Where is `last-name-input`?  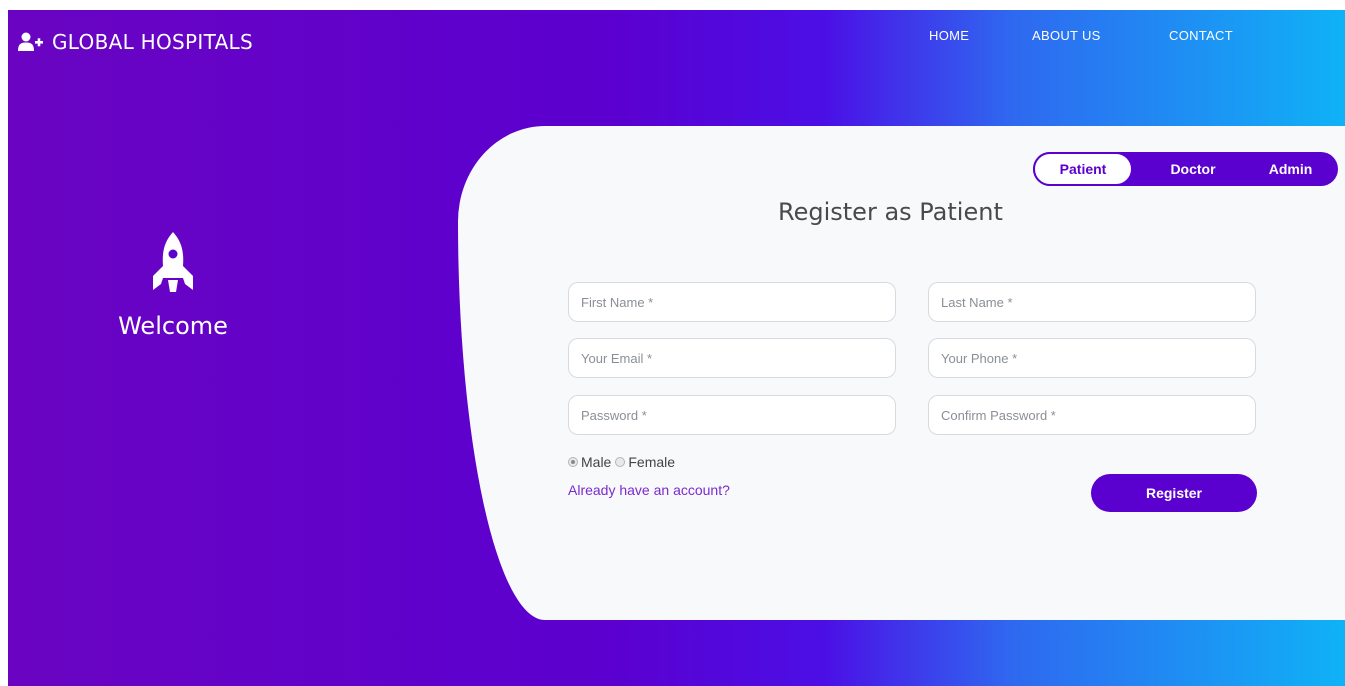
last-name-input is located at coordinates (1092, 302).